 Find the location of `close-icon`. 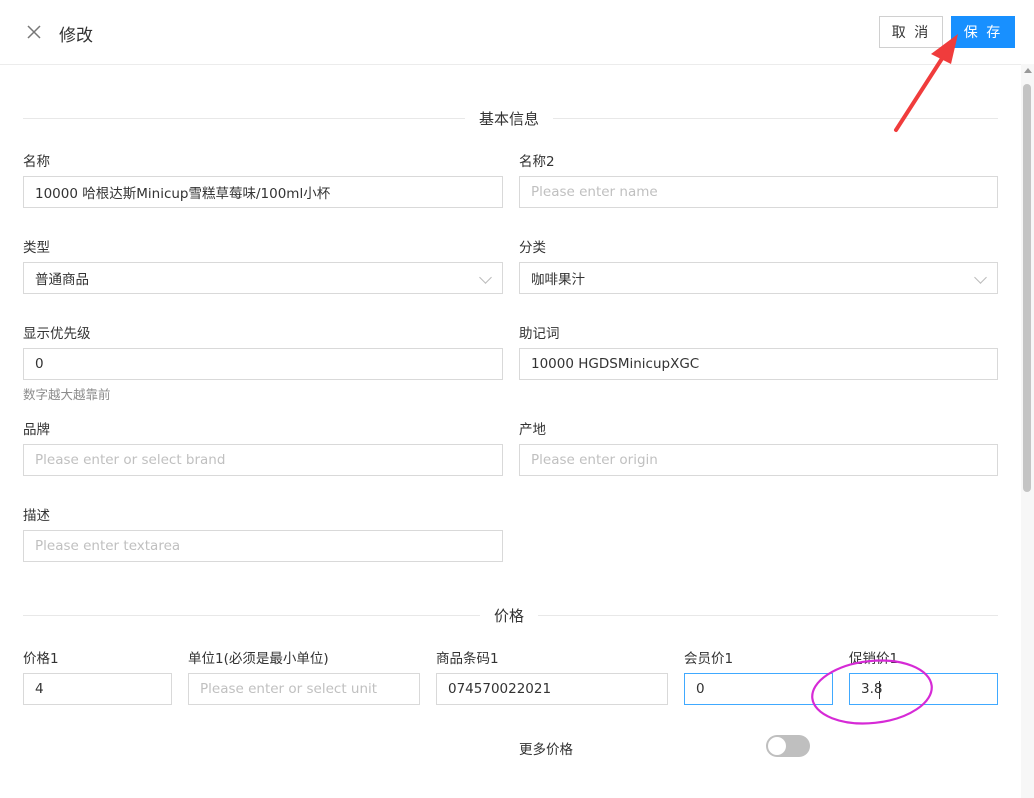

close-icon is located at coordinates (34, 32).